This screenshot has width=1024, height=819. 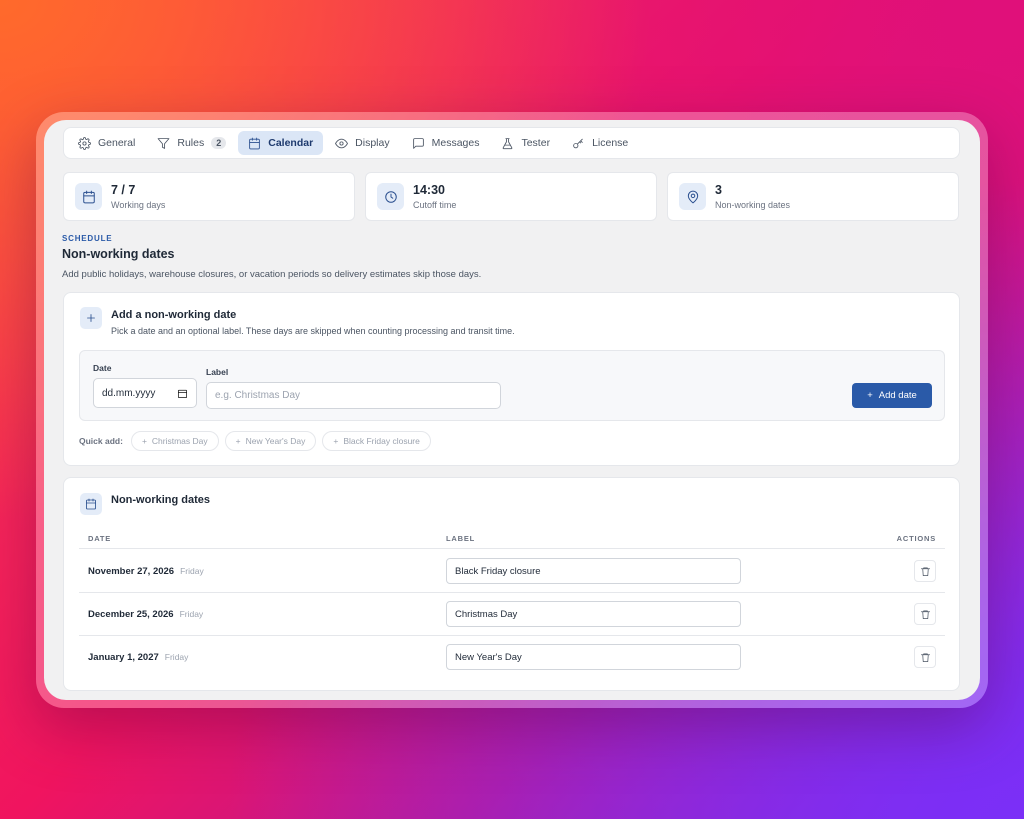 What do you see at coordinates (536, 143) in the screenshot?
I see `tab-label: Tester` at bounding box center [536, 143].